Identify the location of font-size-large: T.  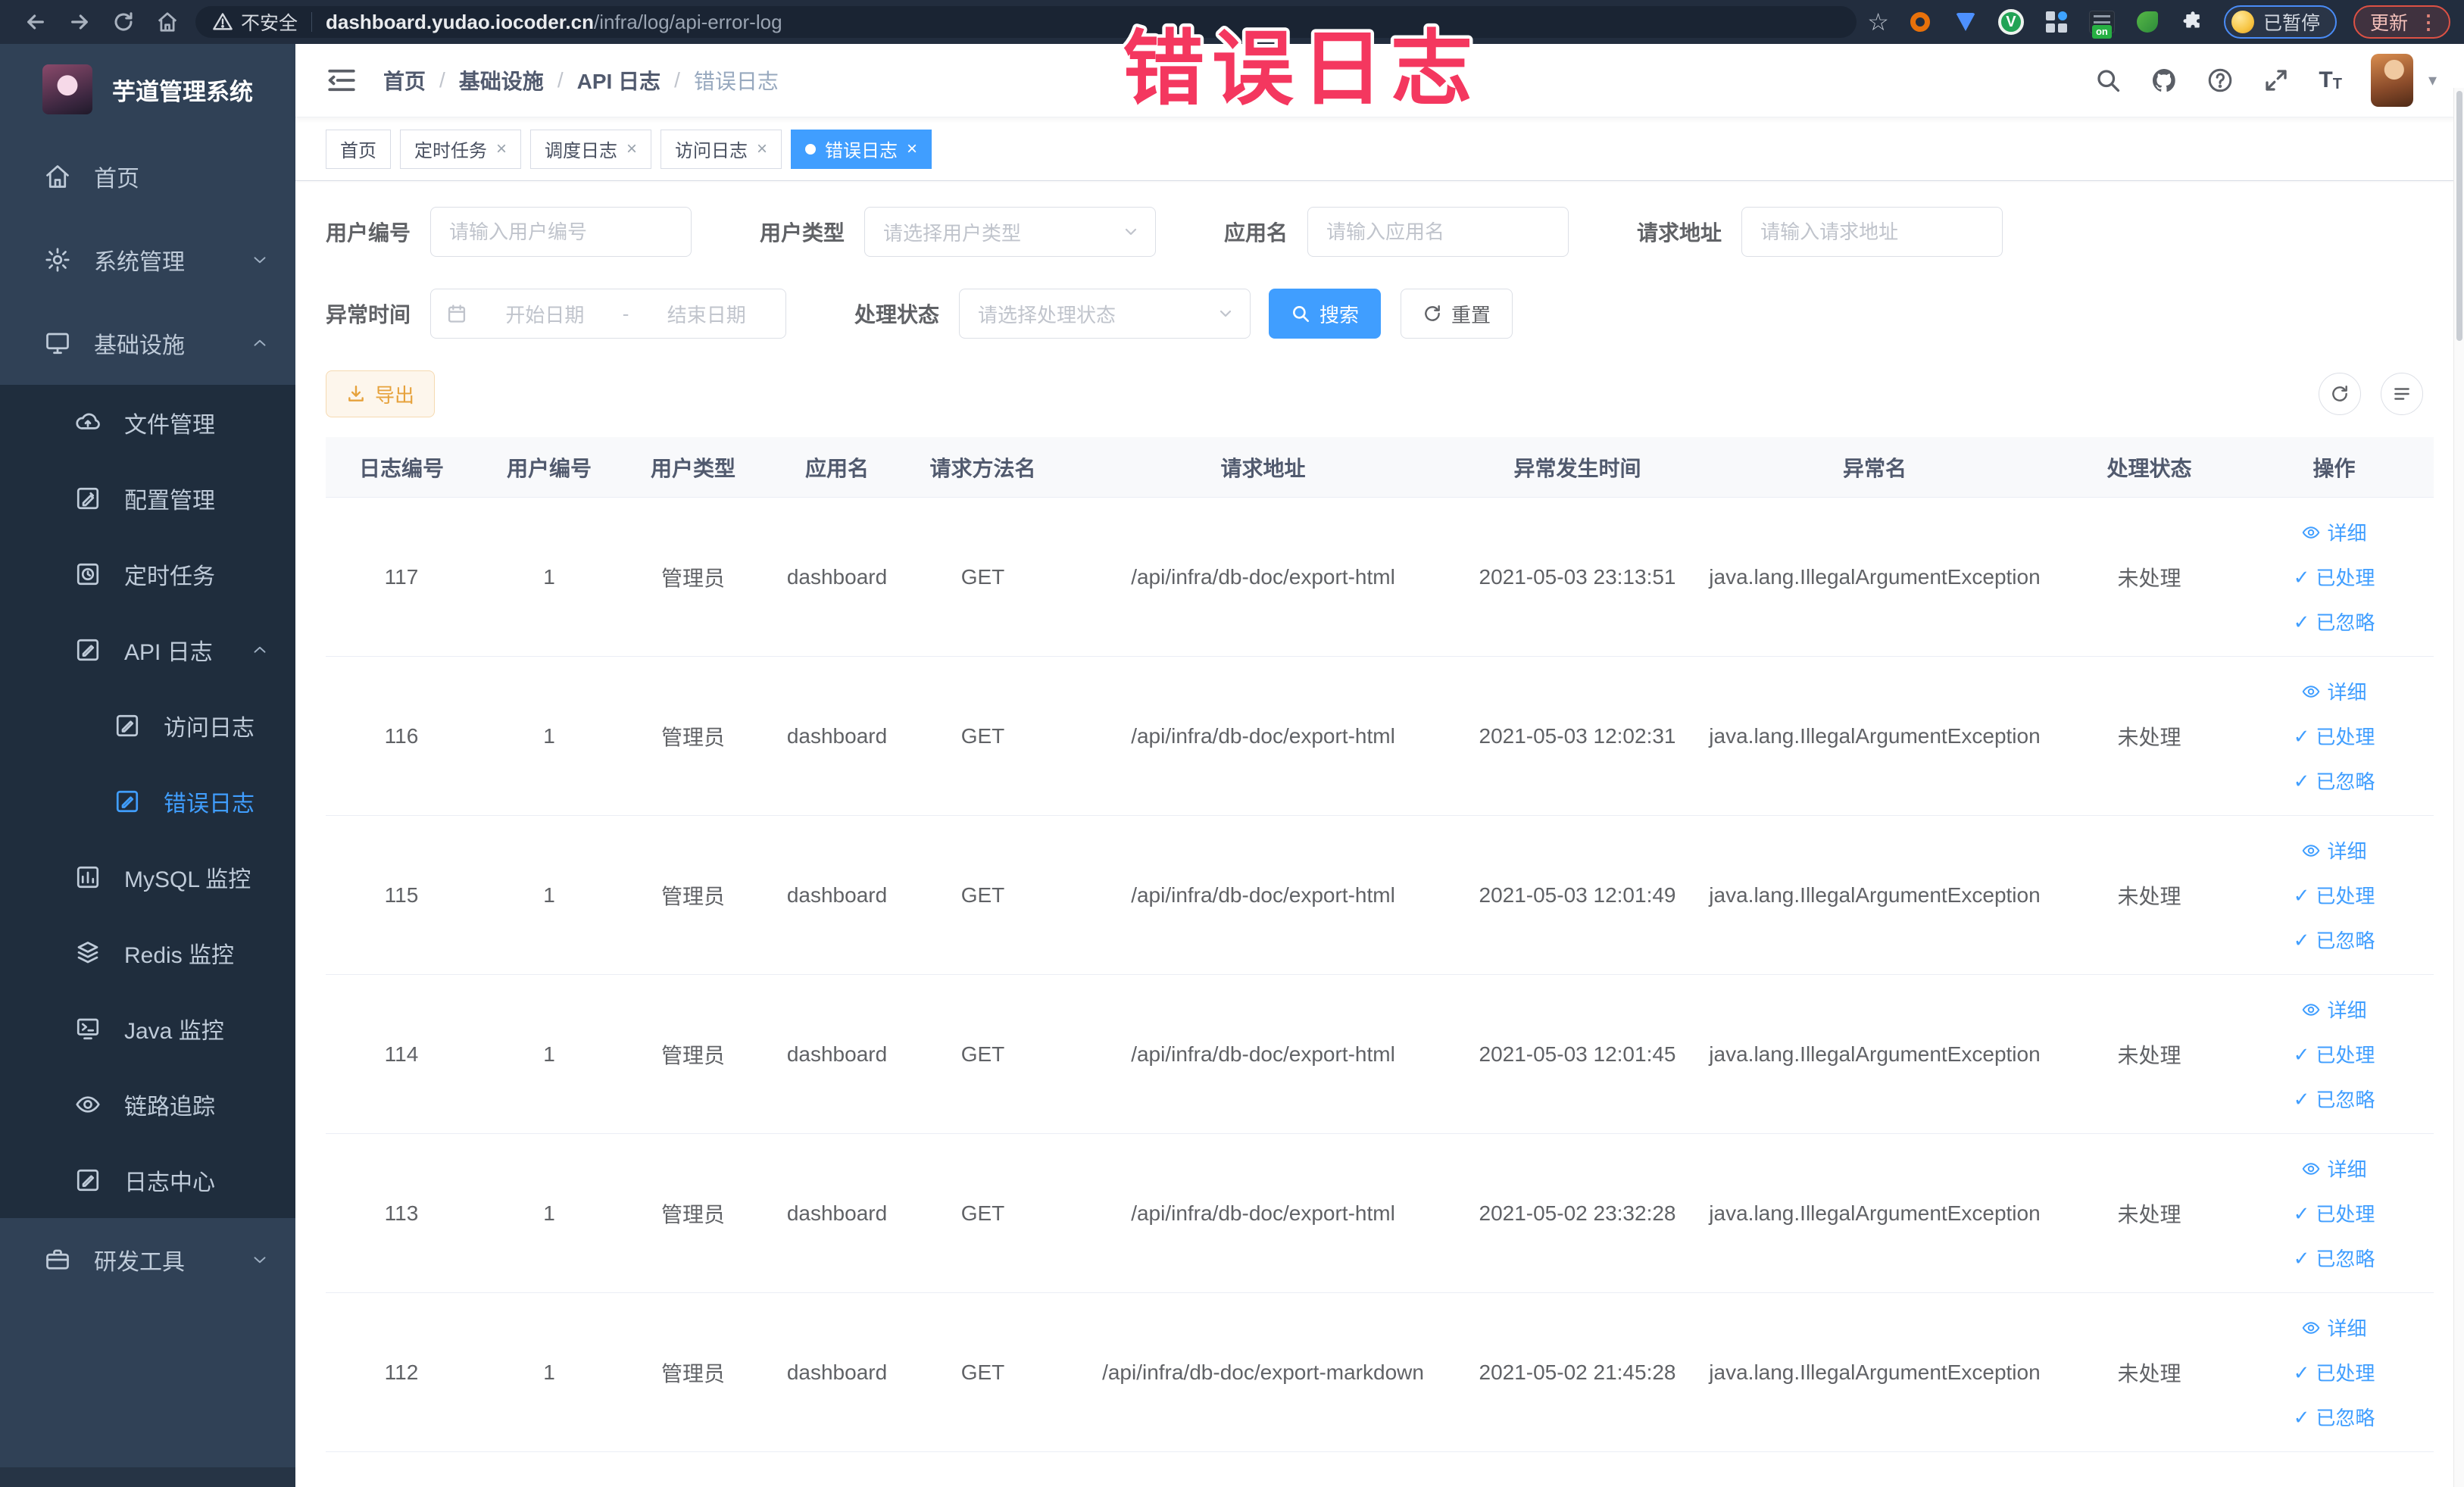
(2326, 79).